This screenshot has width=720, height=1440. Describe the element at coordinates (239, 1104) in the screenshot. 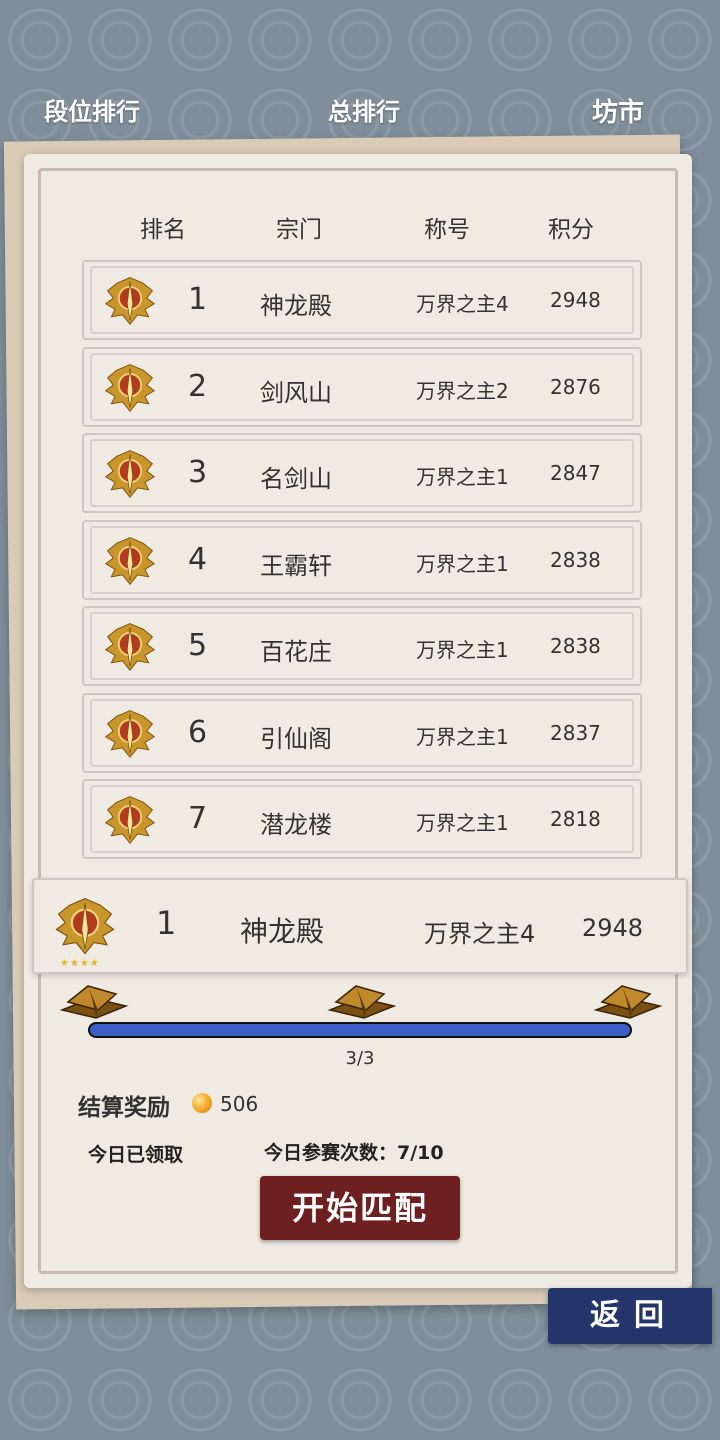

I see `reward-value: 506` at that location.